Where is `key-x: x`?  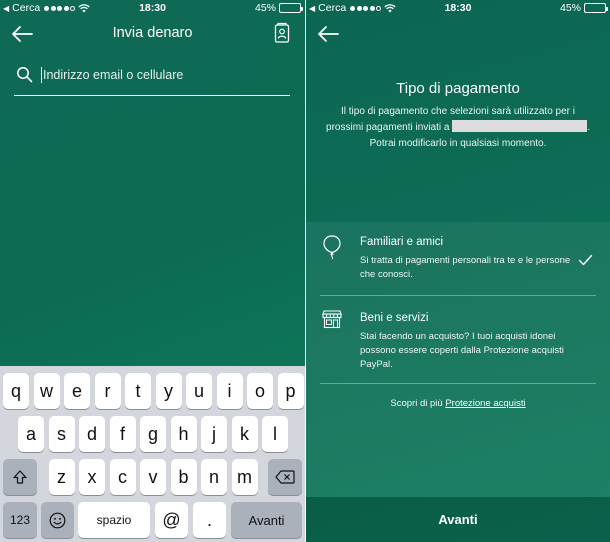 key-x: x is located at coordinates (92, 477).